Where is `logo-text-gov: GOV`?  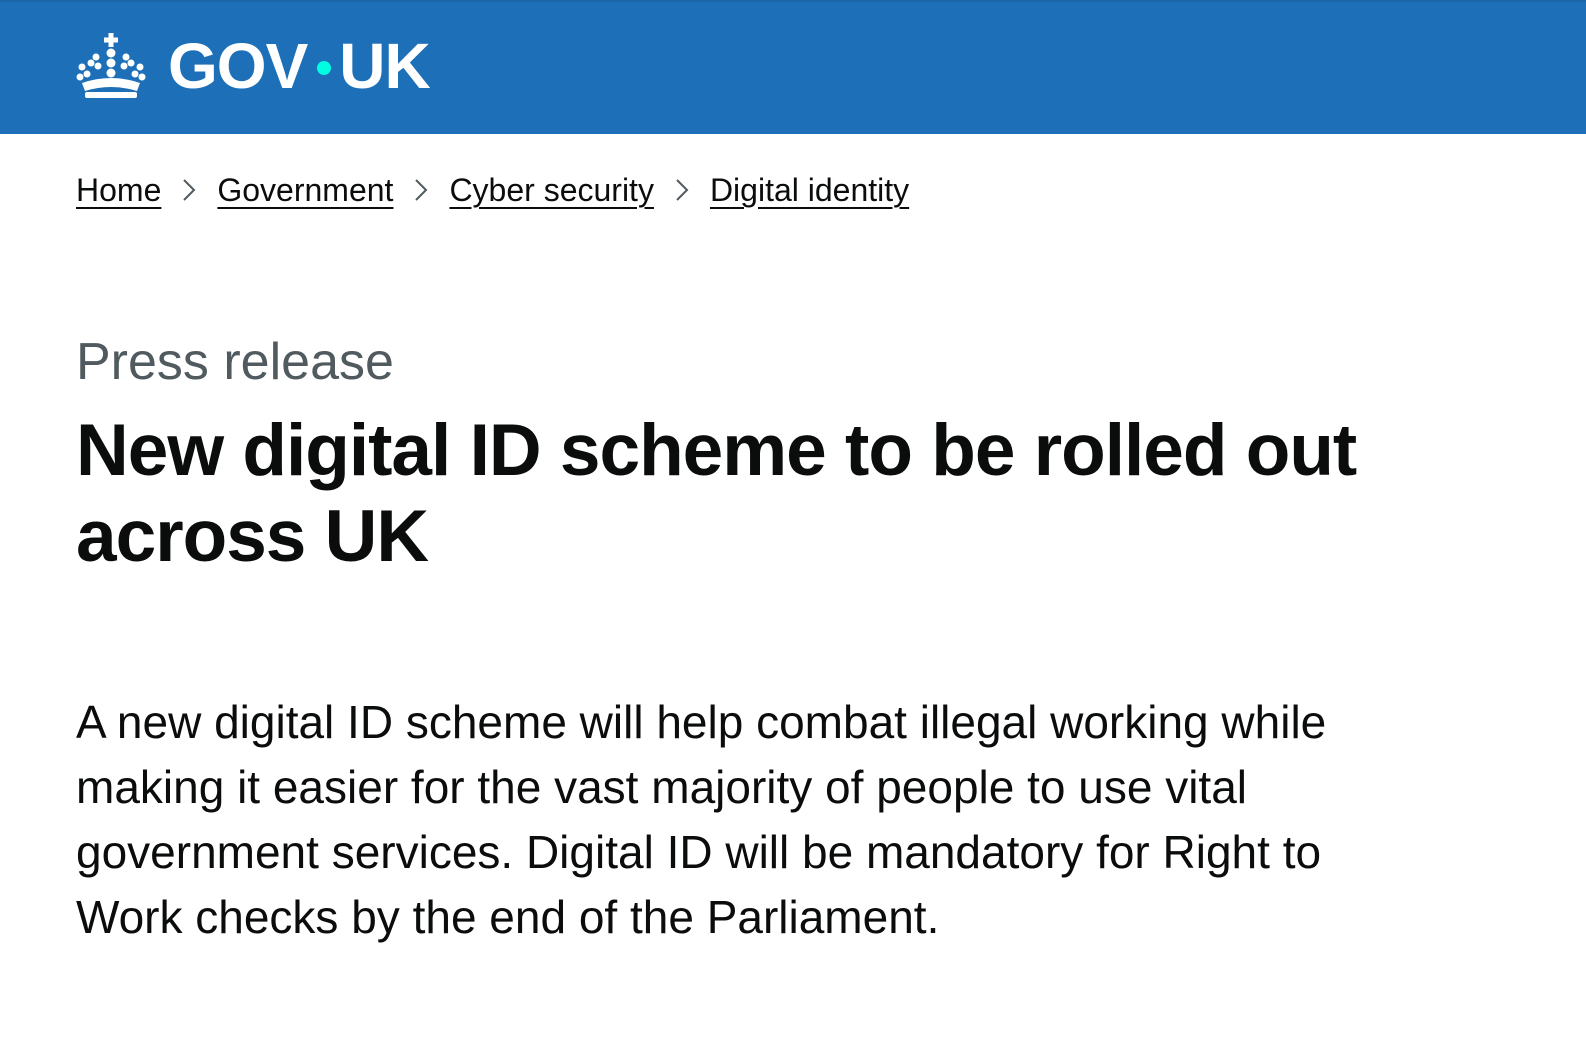 logo-text-gov: GOV is located at coordinates (238, 66).